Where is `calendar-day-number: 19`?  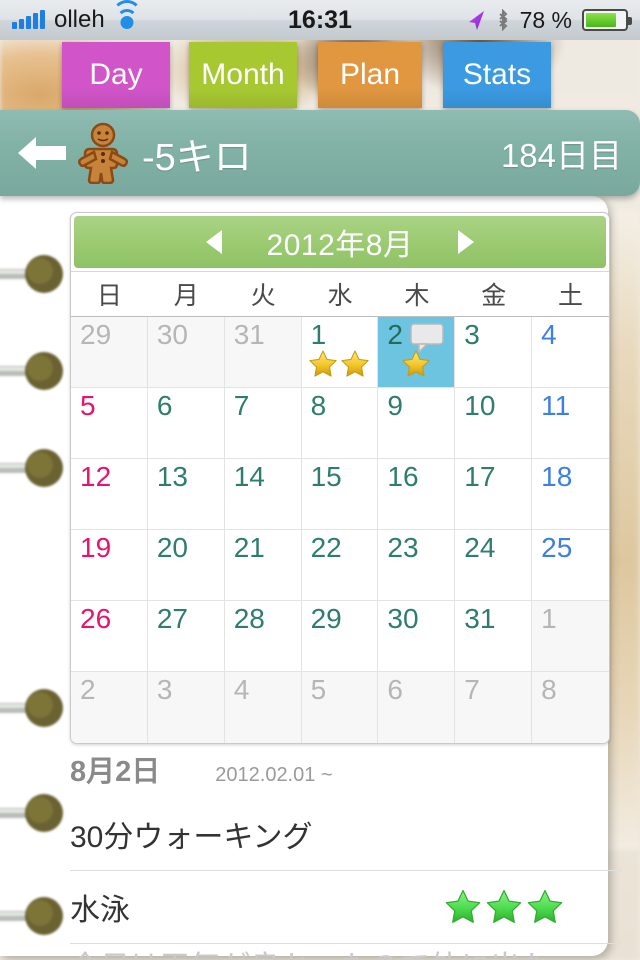
calendar-day-number: 19 is located at coordinates (96, 547).